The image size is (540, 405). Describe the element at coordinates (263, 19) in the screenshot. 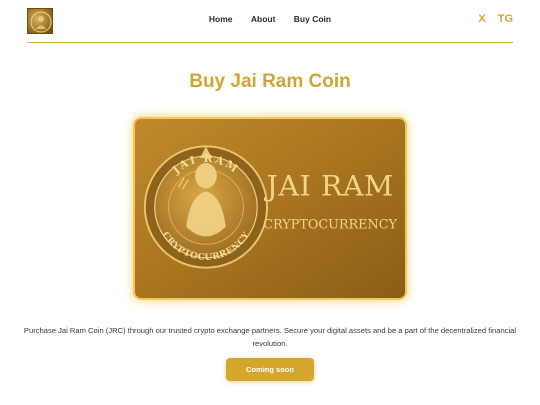

I see `nav-about-link: About` at that location.